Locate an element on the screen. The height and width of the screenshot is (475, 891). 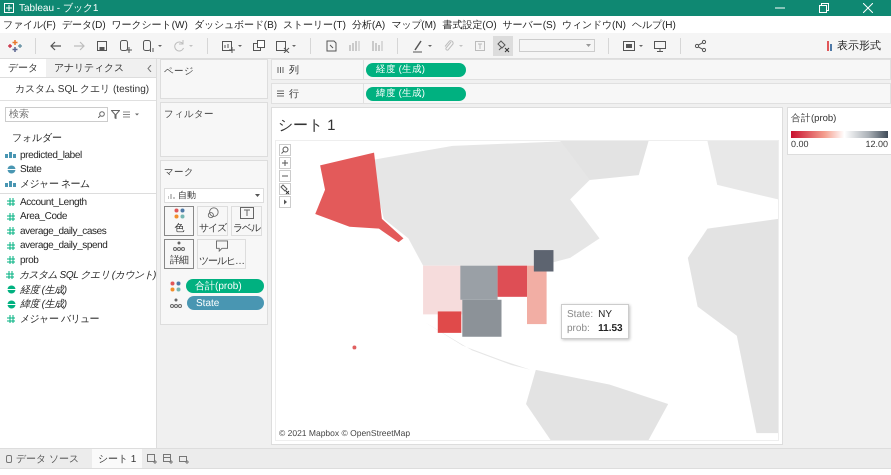
menu-item: 書式設定(O) is located at coordinates (469, 25).